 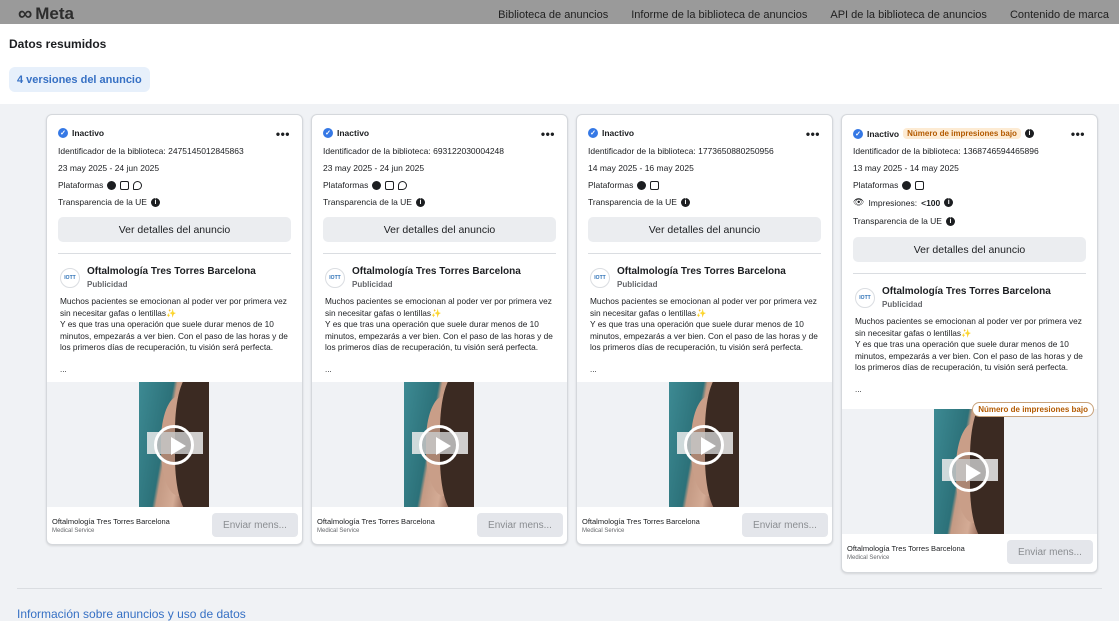 What do you see at coordinates (553, 15) in the screenshot?
I see `nav-ad-library: Biblioteca de anuncios` at bounding box center [553, 15].